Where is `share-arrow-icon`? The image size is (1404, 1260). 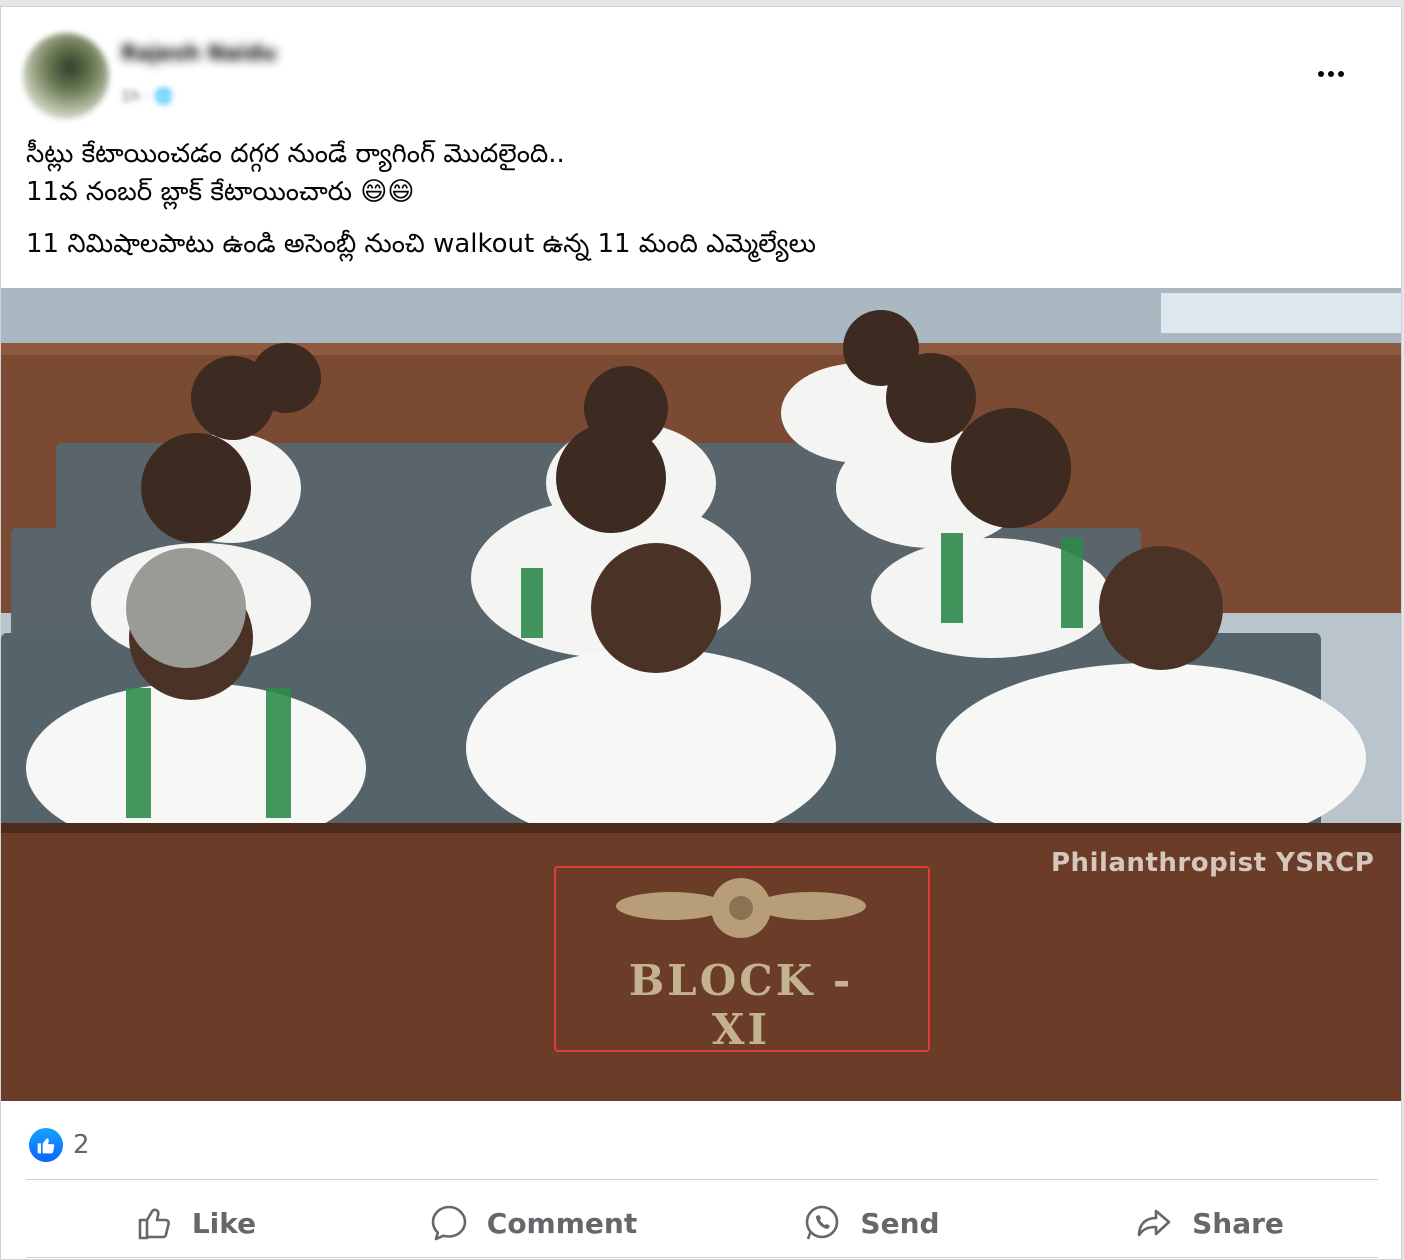
share-arrow-icon is located at coordinates (1154, 1223).